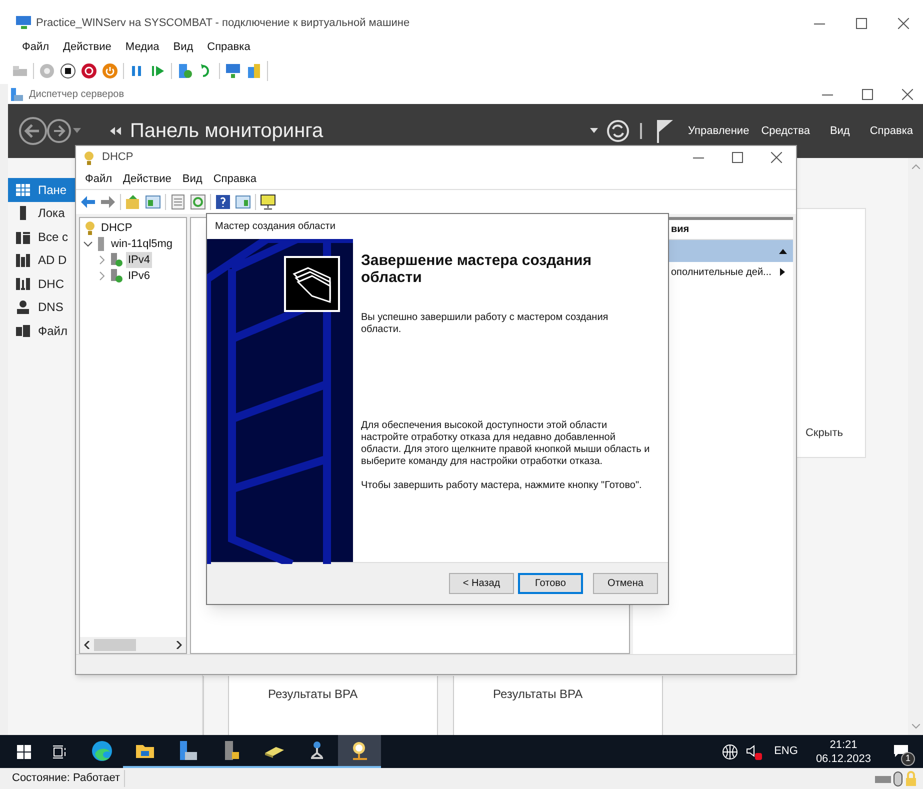  I want to click on sidebar-item: Файл, so click(41, 330).